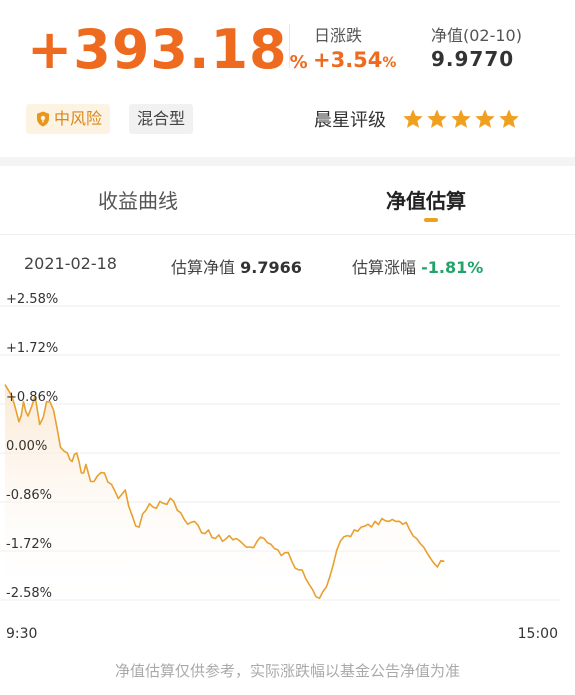  What do you see at coordinates (21, 634) in the screenshot?
I see `x-tick-label: 9:30` at bounding box center [21, 634].